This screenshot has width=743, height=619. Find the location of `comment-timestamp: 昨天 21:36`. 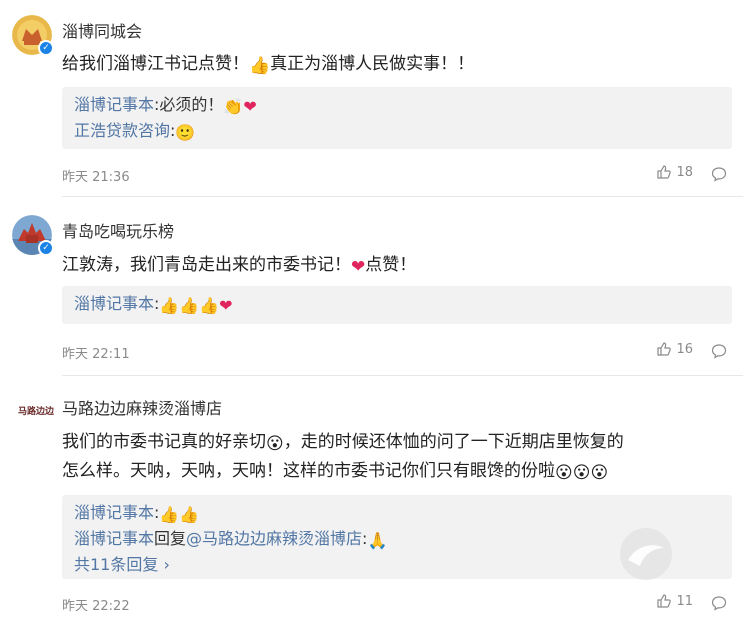

comment-timestamp: 昨天 21:36 is located at coordinates (96, 177).